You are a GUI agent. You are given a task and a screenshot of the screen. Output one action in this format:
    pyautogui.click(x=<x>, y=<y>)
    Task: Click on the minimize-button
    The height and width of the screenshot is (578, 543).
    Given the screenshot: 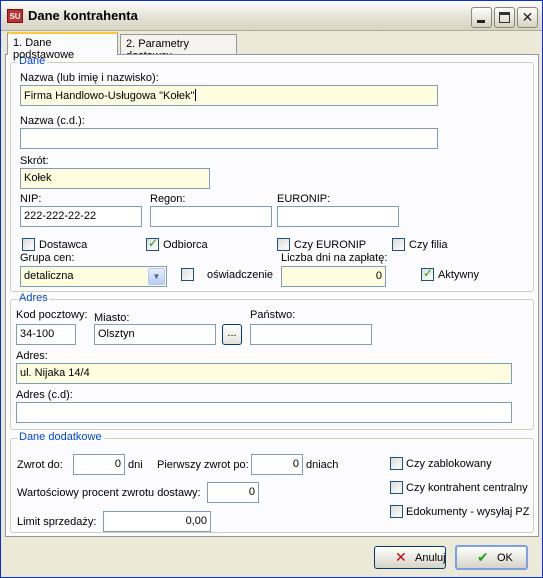 What is the action you would take?
    pyautogui.click(x=481, y=17)
    